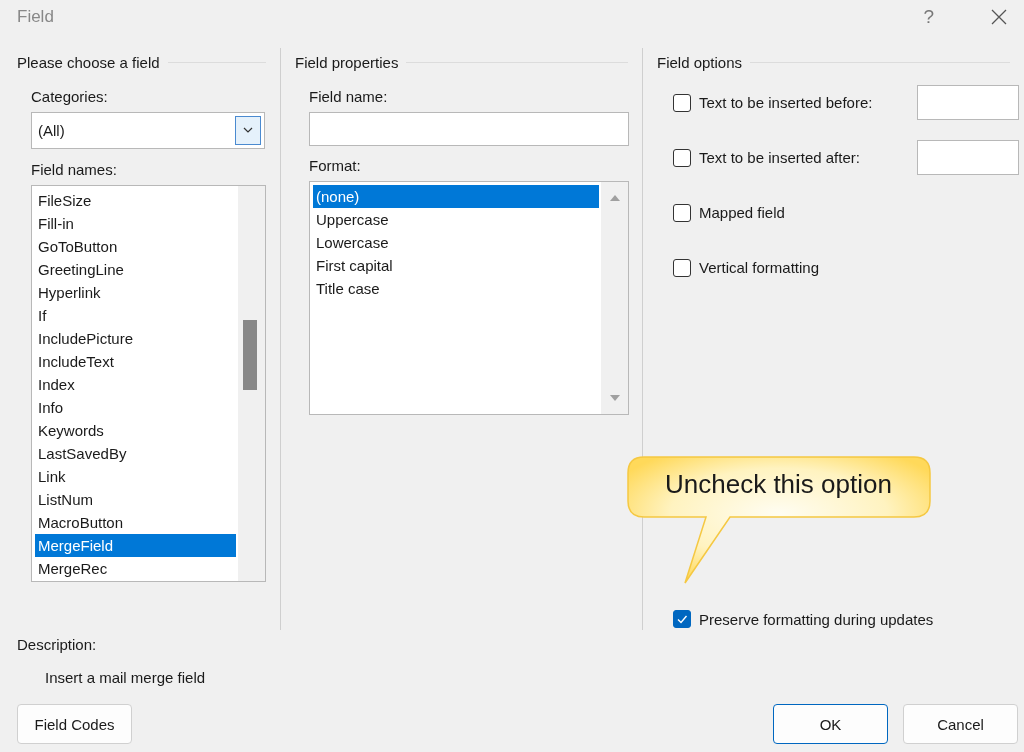 The height and width of the screenshot is (752, 1024). Describe the element at coordinates (135, 499) in the screenshot. I see `list-item: ListNum` at that location.